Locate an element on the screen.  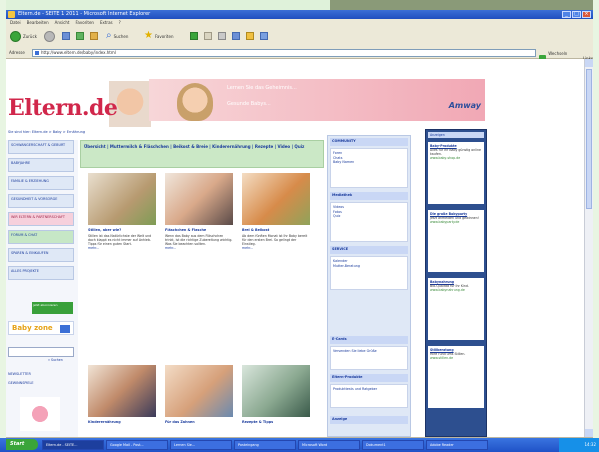
nav-item: WIR ELTERN & PARTNERSCHAFT is located at coordinates (41, 219).